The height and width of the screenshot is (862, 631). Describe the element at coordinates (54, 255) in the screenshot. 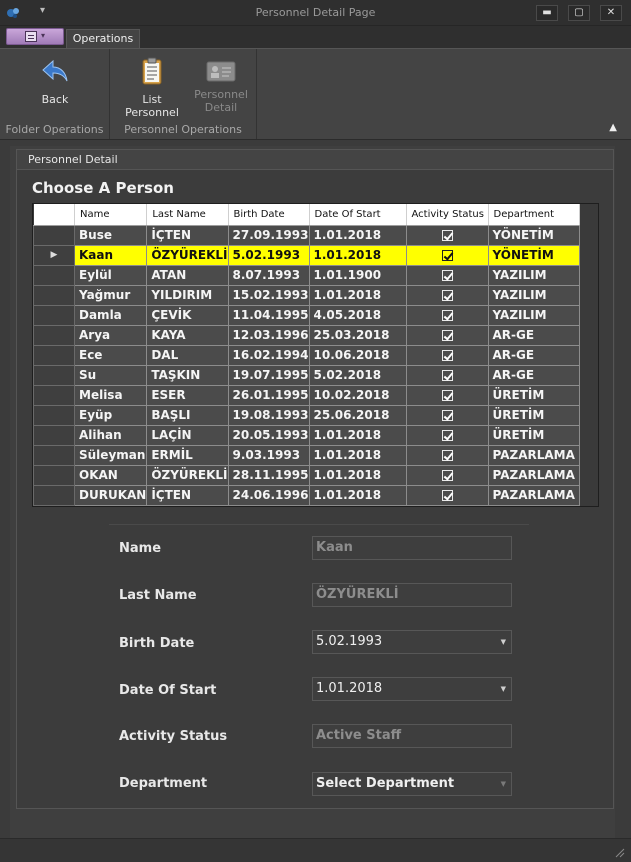

I see `row-indicator: ▶` at that location.